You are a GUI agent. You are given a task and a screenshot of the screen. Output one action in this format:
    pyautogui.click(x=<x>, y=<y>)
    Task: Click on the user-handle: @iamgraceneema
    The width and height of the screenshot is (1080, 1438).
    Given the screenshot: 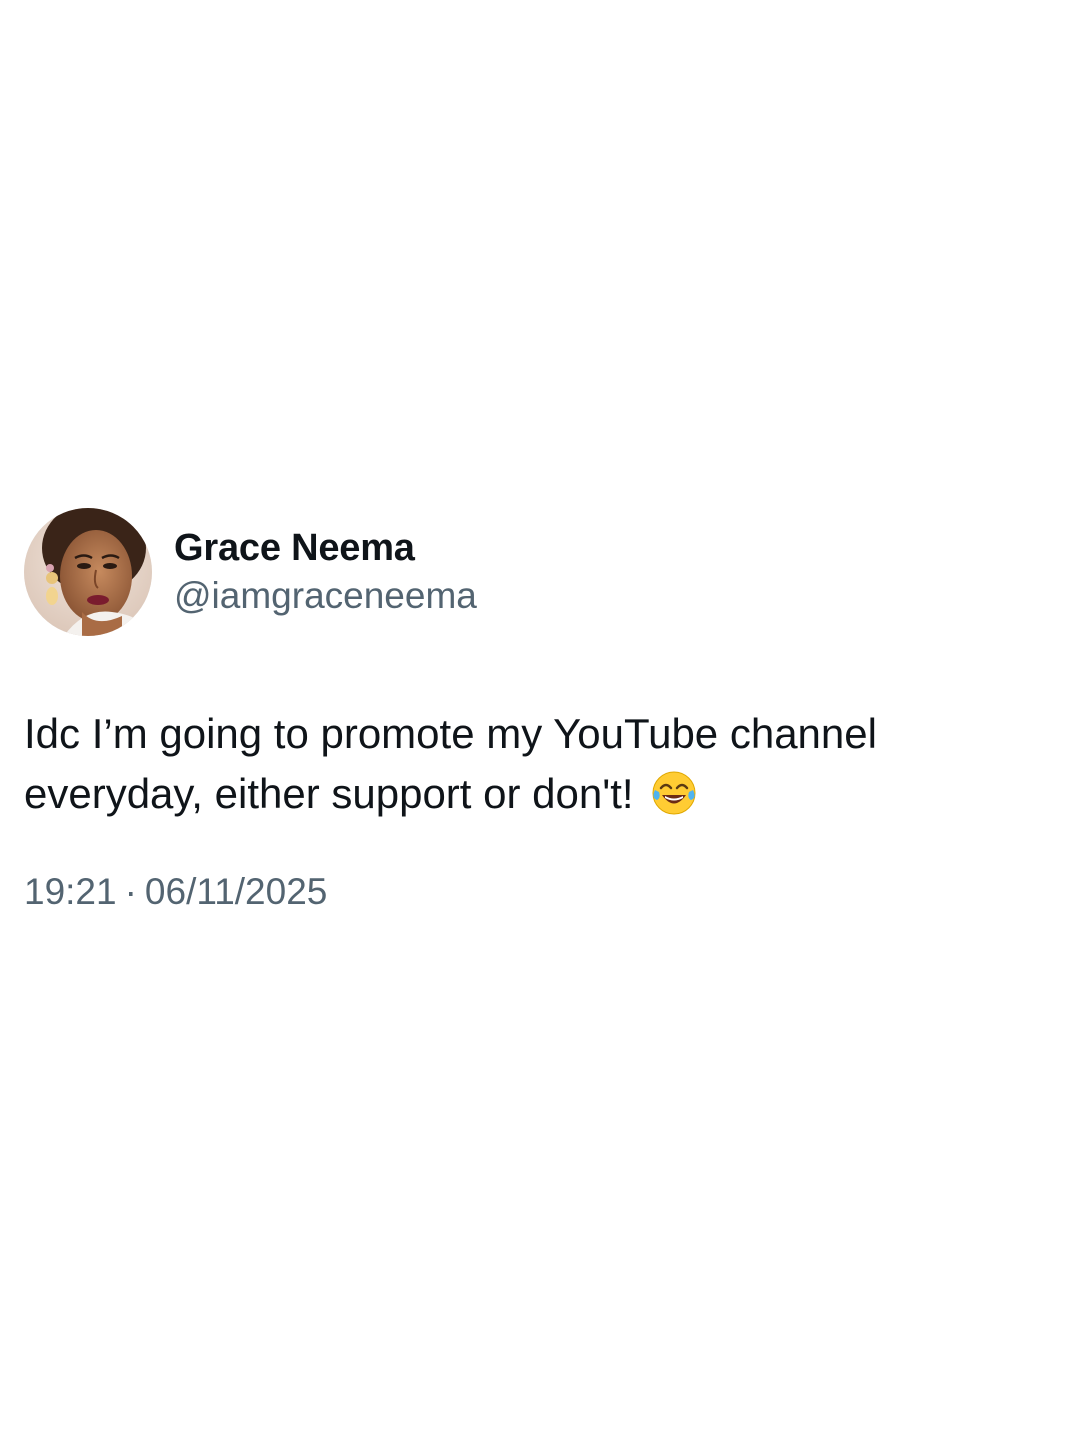 What is the action you would take?
    pyautogui.click(x=325, y=596)
    